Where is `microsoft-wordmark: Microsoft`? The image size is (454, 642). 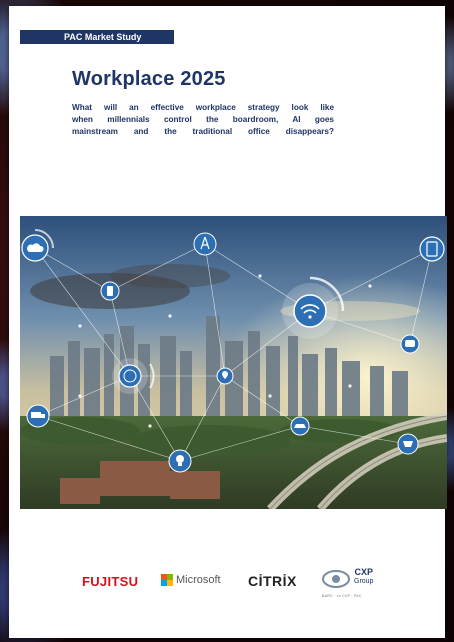 microsoft-wordmark: Microsoft is located at coordinates (198, 580).